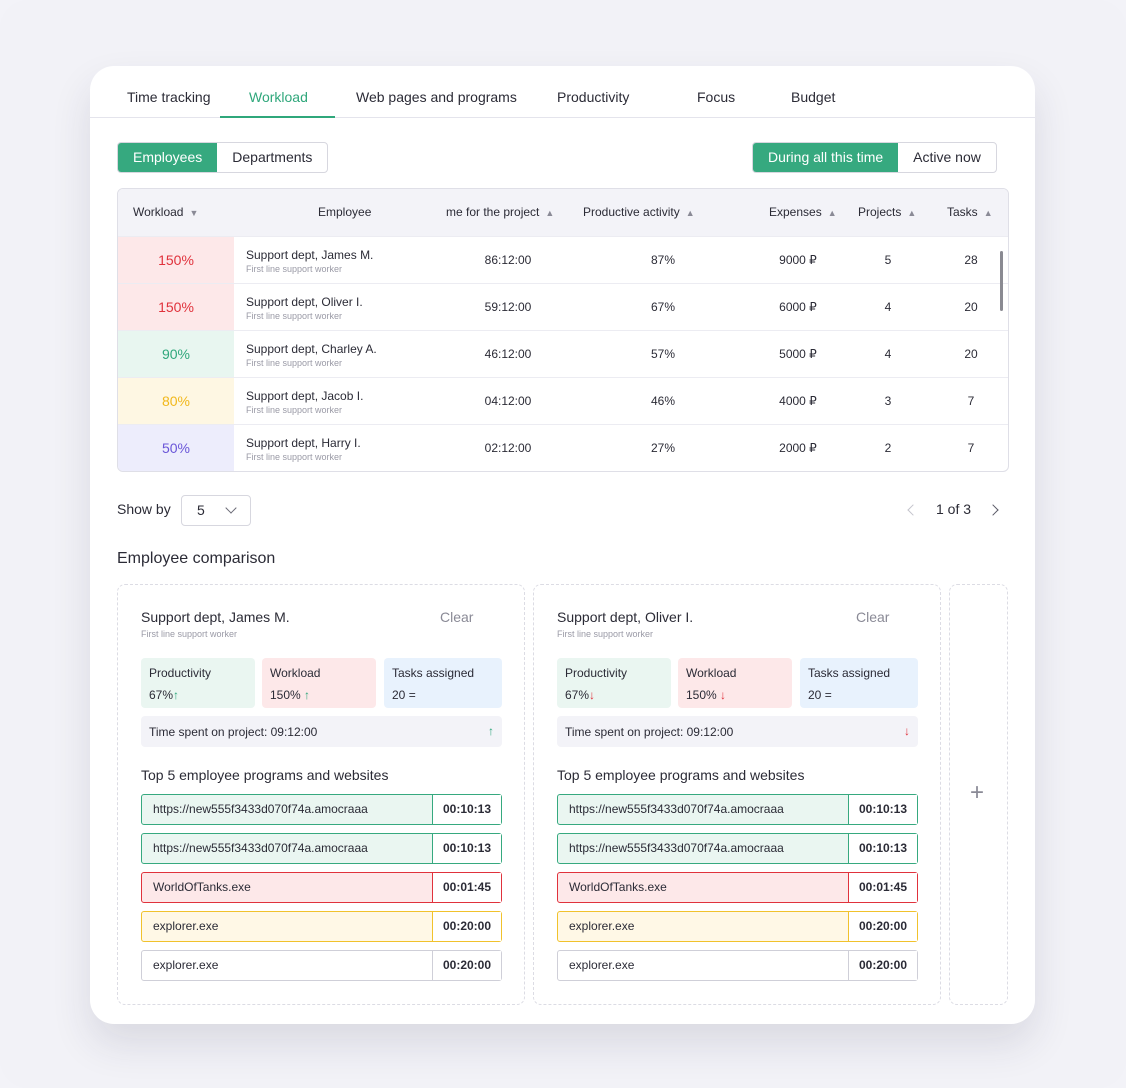  What do you see at coordinates (735, 683) in the screenshot?
I see `workload-stat: Workload 150% ↓` at bounding box center [735, 683].